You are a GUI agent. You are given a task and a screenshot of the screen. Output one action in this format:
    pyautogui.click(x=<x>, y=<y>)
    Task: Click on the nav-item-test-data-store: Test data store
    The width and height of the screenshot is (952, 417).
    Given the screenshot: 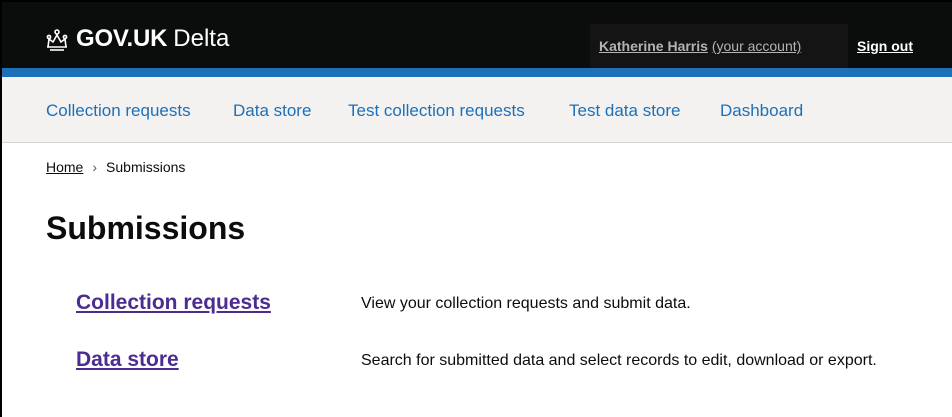 What is the action you would take?
    pyautogui.click(x=625, y=111)
    